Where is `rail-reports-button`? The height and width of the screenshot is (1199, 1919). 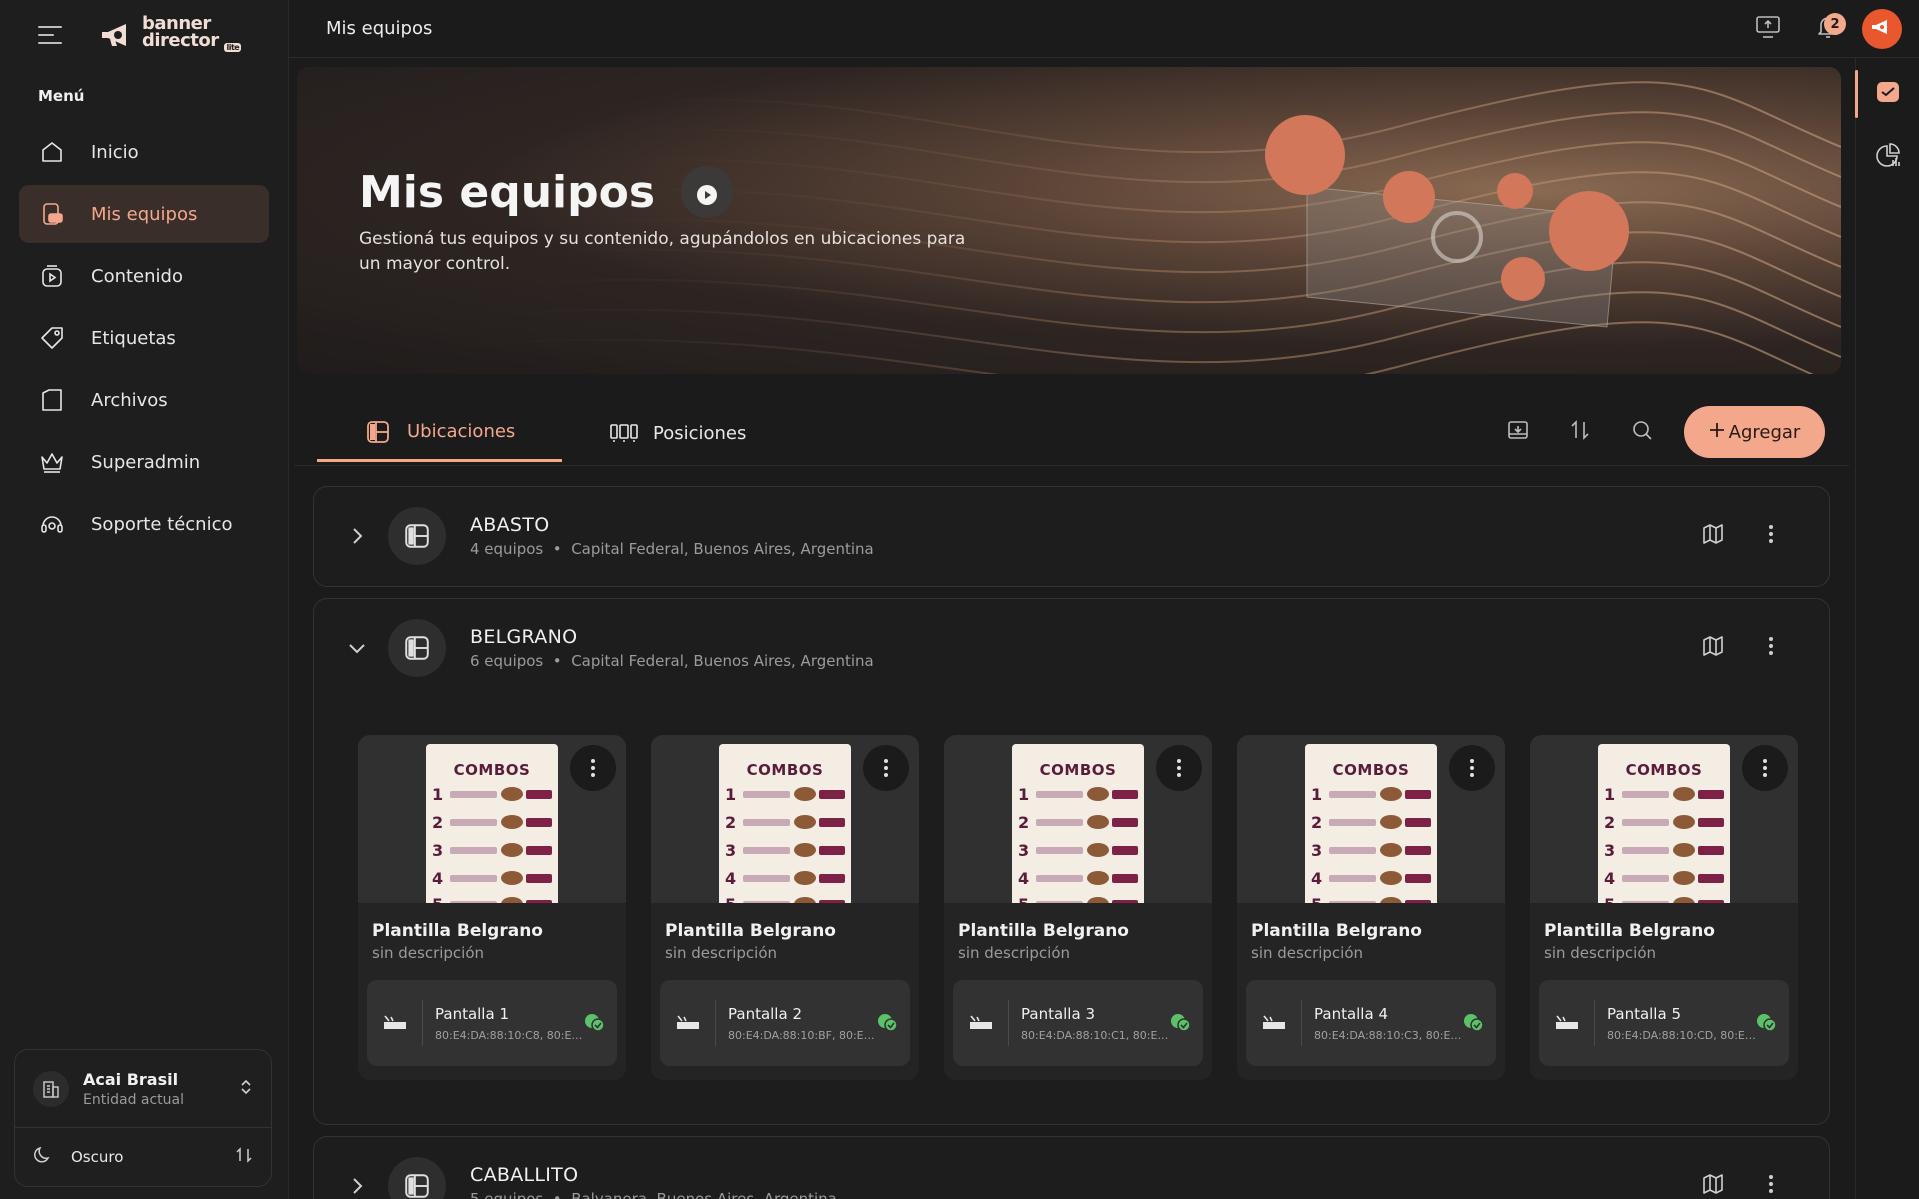 rail-reports-button is located at coordinates (1887, 158).